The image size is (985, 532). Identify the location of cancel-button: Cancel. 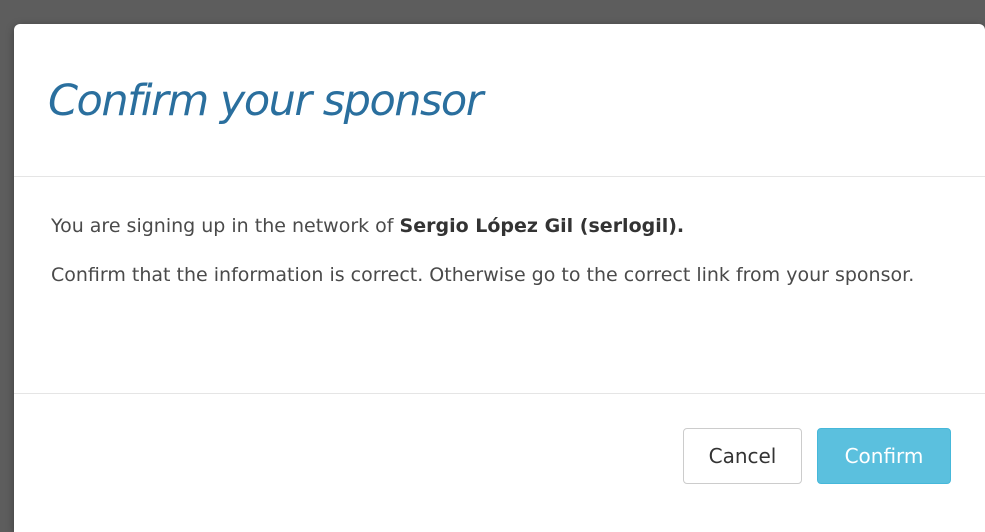
(742, 456).